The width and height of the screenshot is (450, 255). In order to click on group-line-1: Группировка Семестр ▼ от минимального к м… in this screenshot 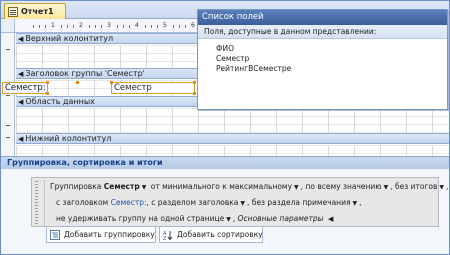, I will do `click(250, 187)`.